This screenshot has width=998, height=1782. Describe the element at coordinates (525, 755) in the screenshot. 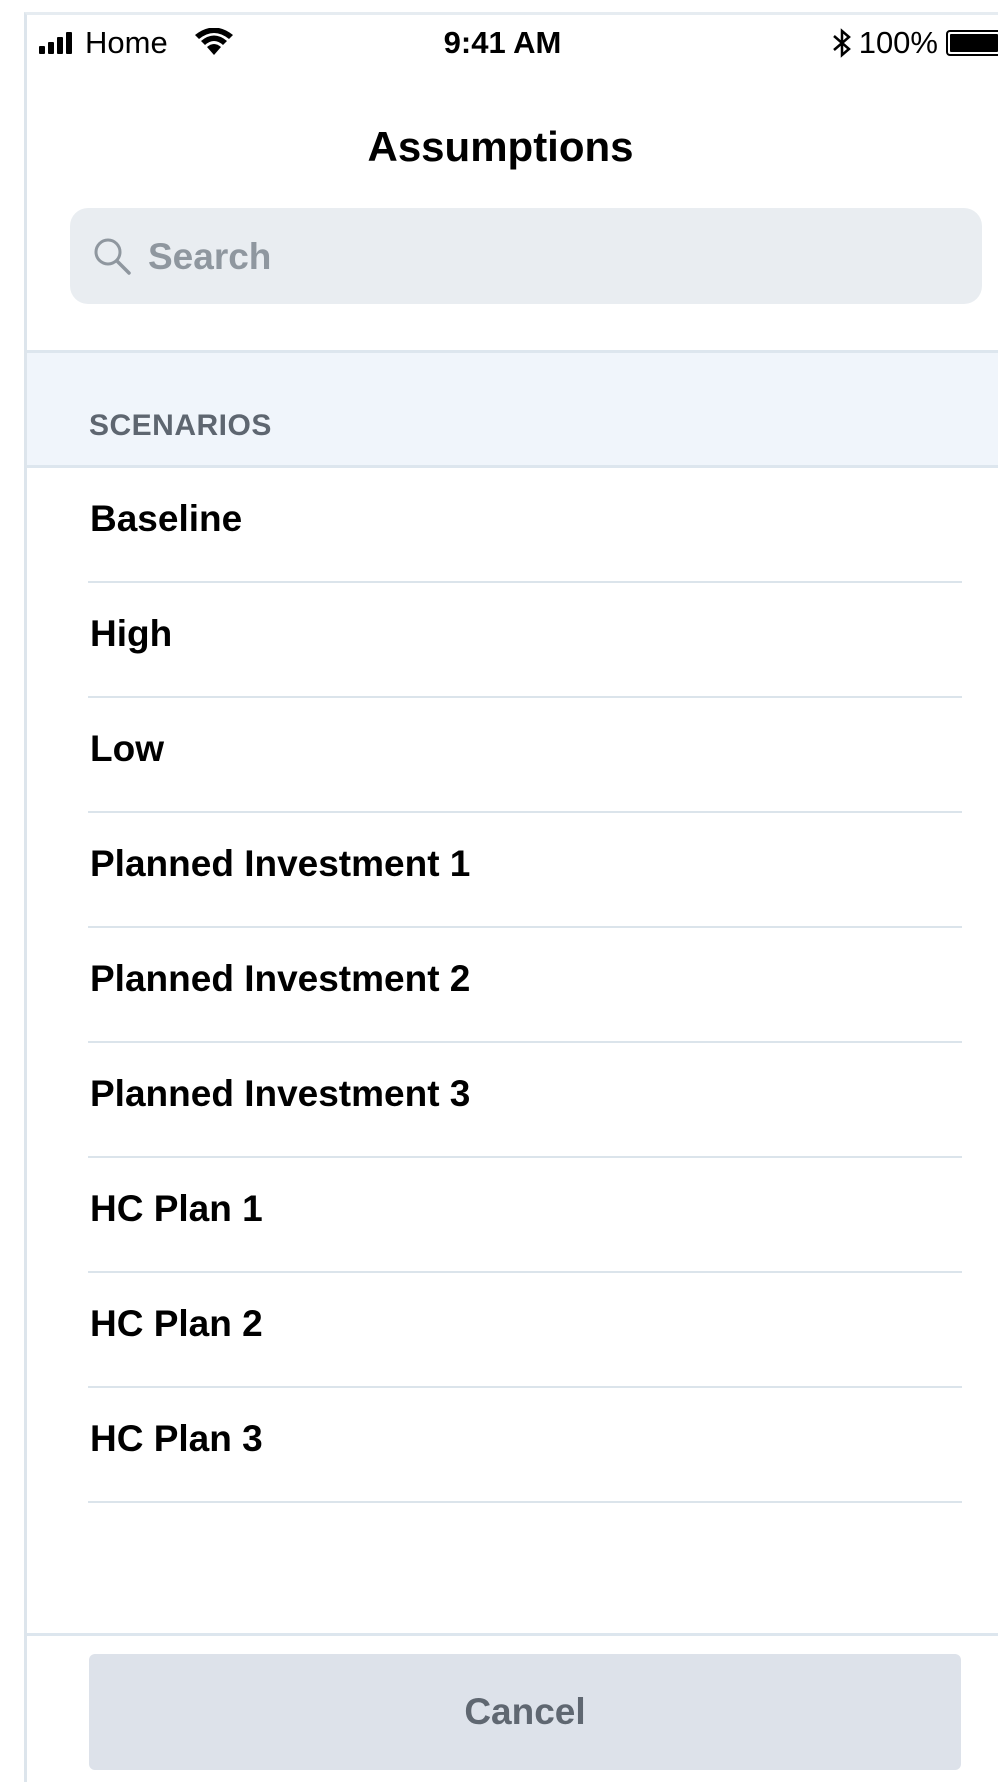

I see `list-item-low: Low` at that location.